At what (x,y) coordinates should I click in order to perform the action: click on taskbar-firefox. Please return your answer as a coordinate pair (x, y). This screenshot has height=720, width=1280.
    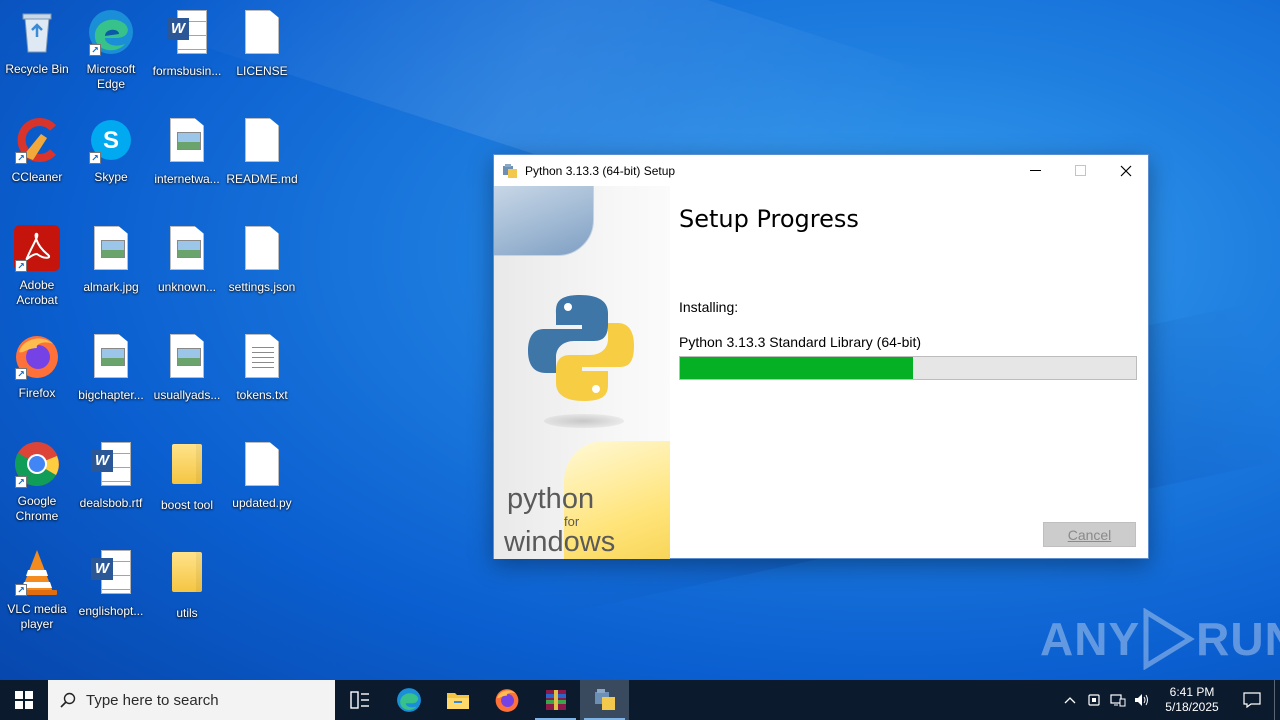
    Looking at the image, I should click on (506, 700).